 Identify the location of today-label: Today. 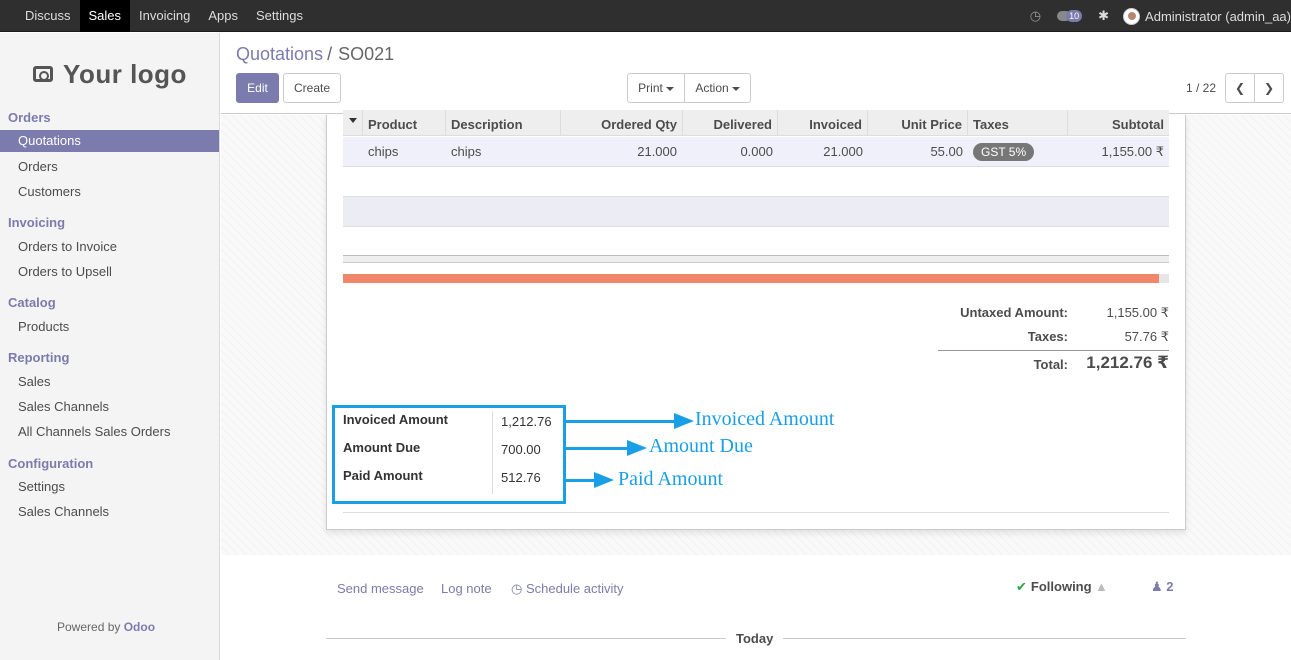
(755, 638).